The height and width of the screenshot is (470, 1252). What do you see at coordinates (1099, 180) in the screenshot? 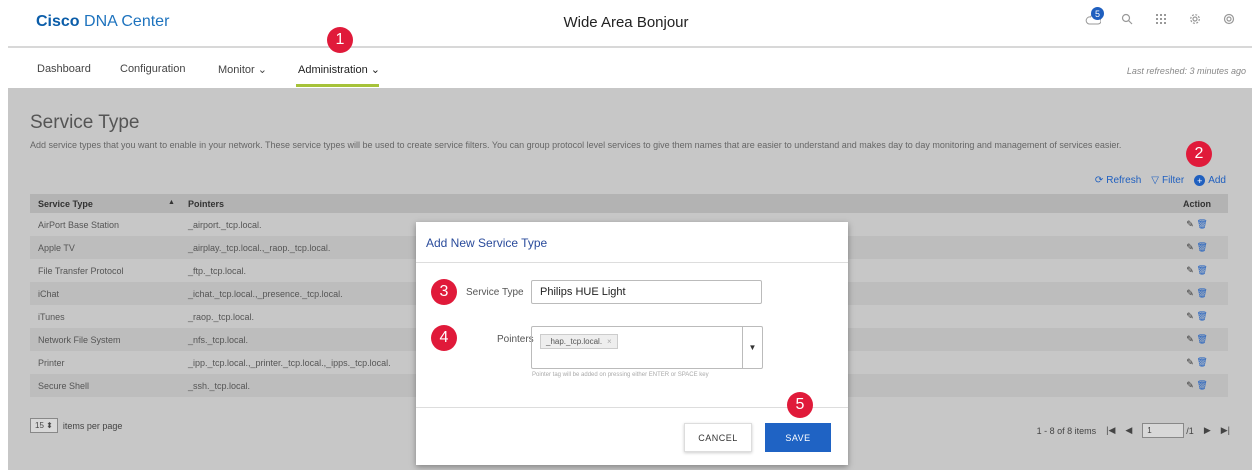
I see `refresh-icon: ⟳` at bounding box center [1099, 180].